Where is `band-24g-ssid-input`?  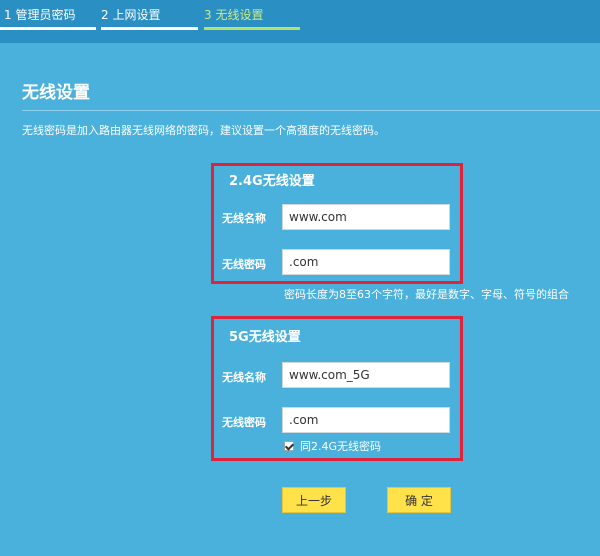
band-24g-ssid-input is located at coordinates (366, 217).